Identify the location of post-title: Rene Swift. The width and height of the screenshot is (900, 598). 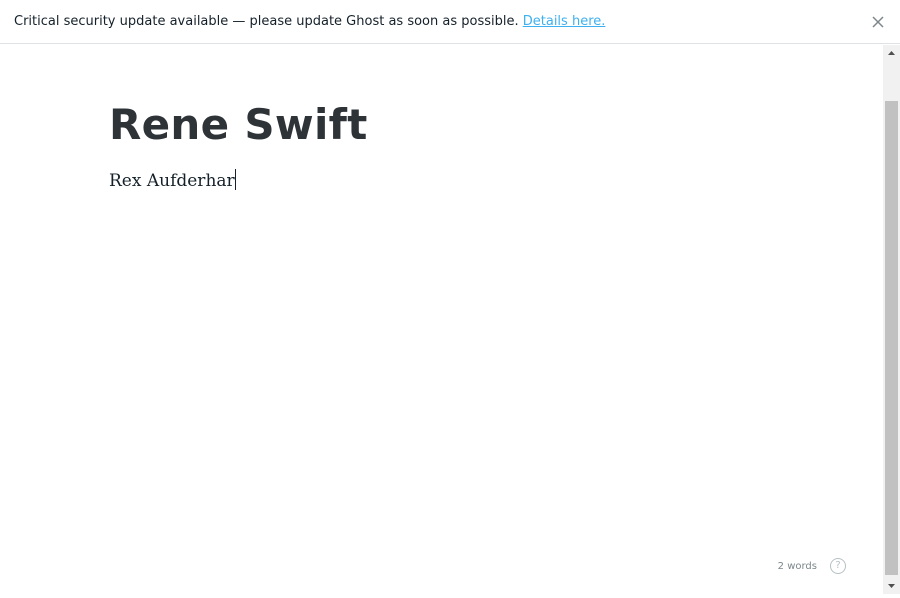
(238, 125).